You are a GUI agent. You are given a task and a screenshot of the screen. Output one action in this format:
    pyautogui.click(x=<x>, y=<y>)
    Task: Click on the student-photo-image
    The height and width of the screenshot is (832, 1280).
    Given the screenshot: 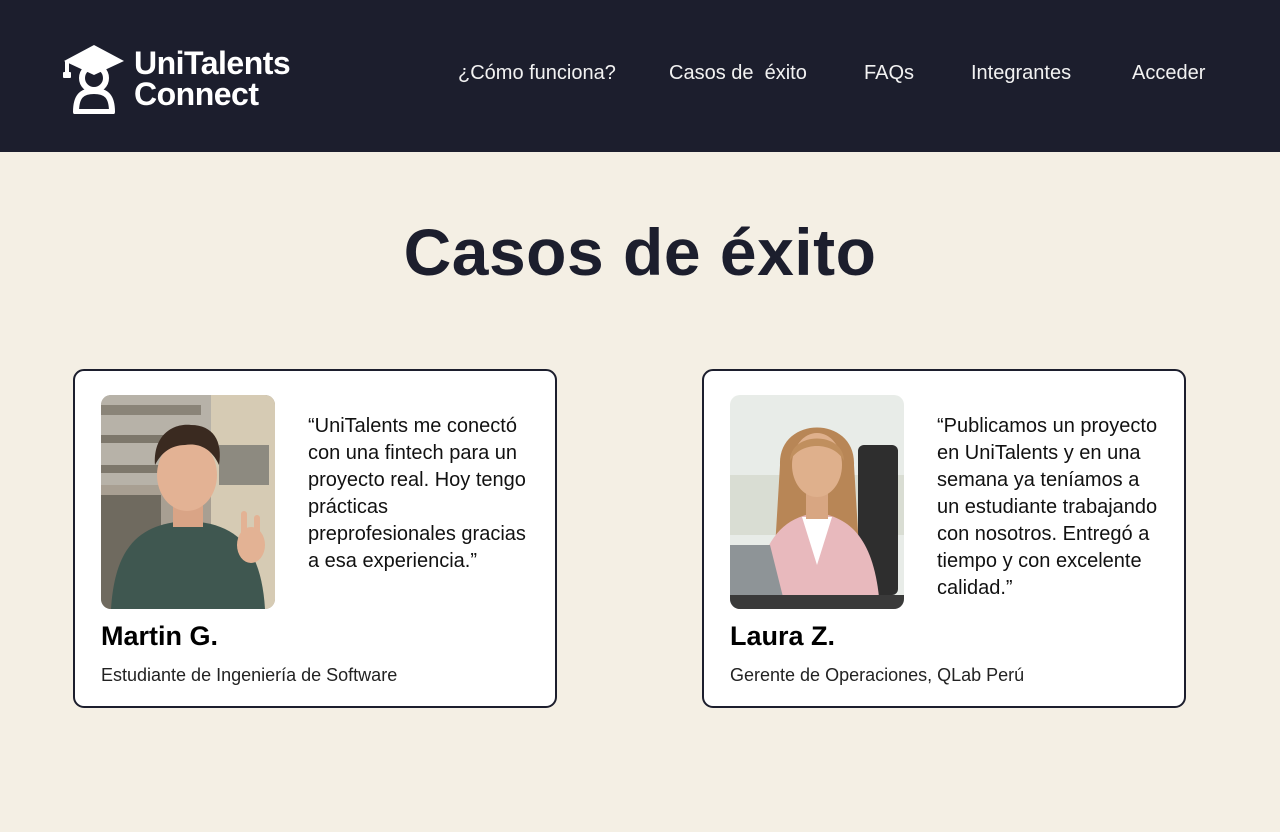 What is the action you would take?
    pyautogui.click(x=188, y=502)
    